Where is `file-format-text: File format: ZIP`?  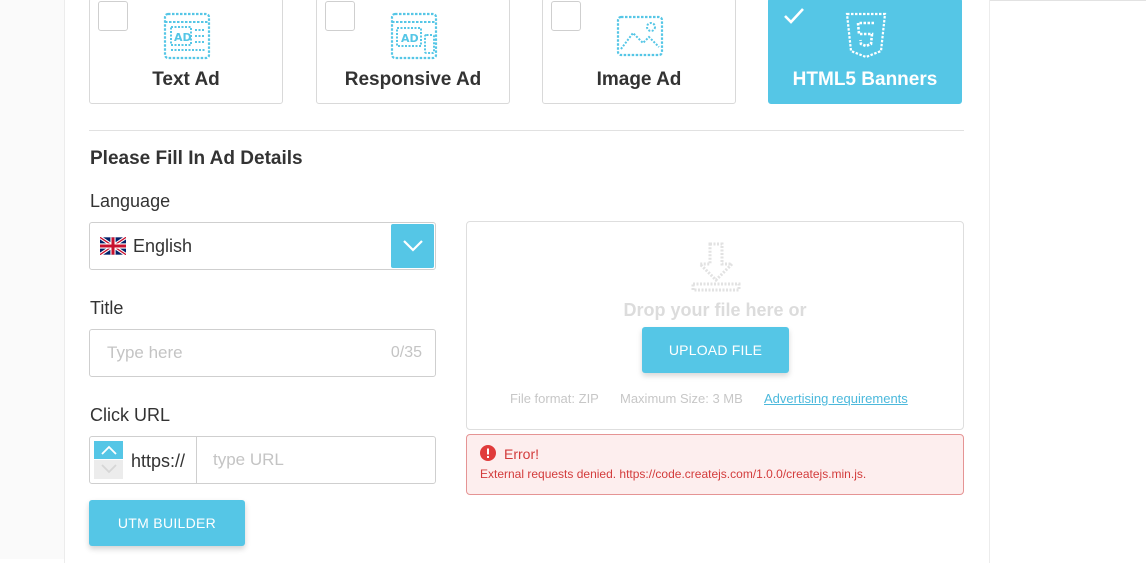
file-format-text: File format: ZIP is located at coordinates (554, 398).